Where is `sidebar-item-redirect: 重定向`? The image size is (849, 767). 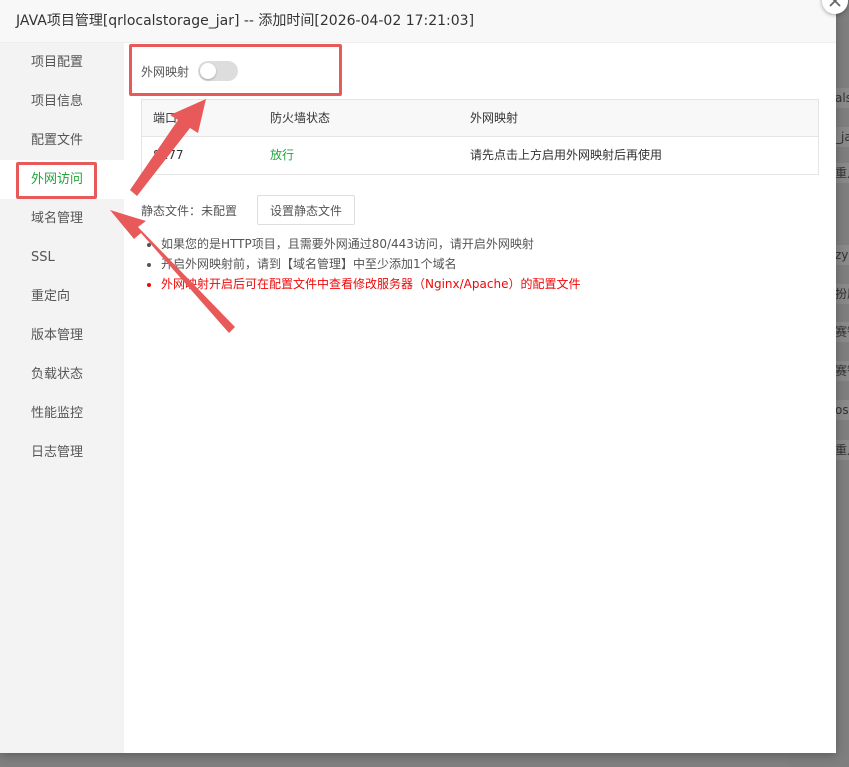
sidebar-item-redirect: 重定向 is located at coordinates (62, 296).